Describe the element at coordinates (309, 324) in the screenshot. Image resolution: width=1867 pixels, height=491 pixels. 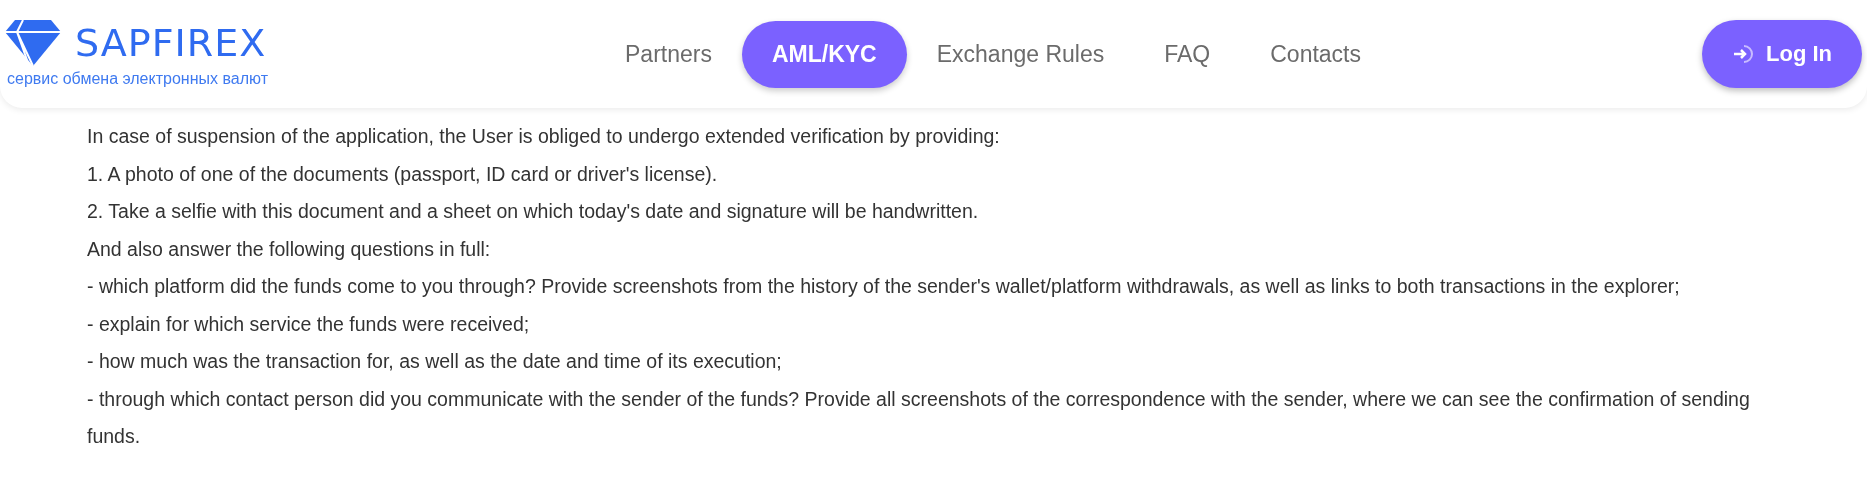
I see `body-paragraph: - explain for which service the funds were received;` at that location.